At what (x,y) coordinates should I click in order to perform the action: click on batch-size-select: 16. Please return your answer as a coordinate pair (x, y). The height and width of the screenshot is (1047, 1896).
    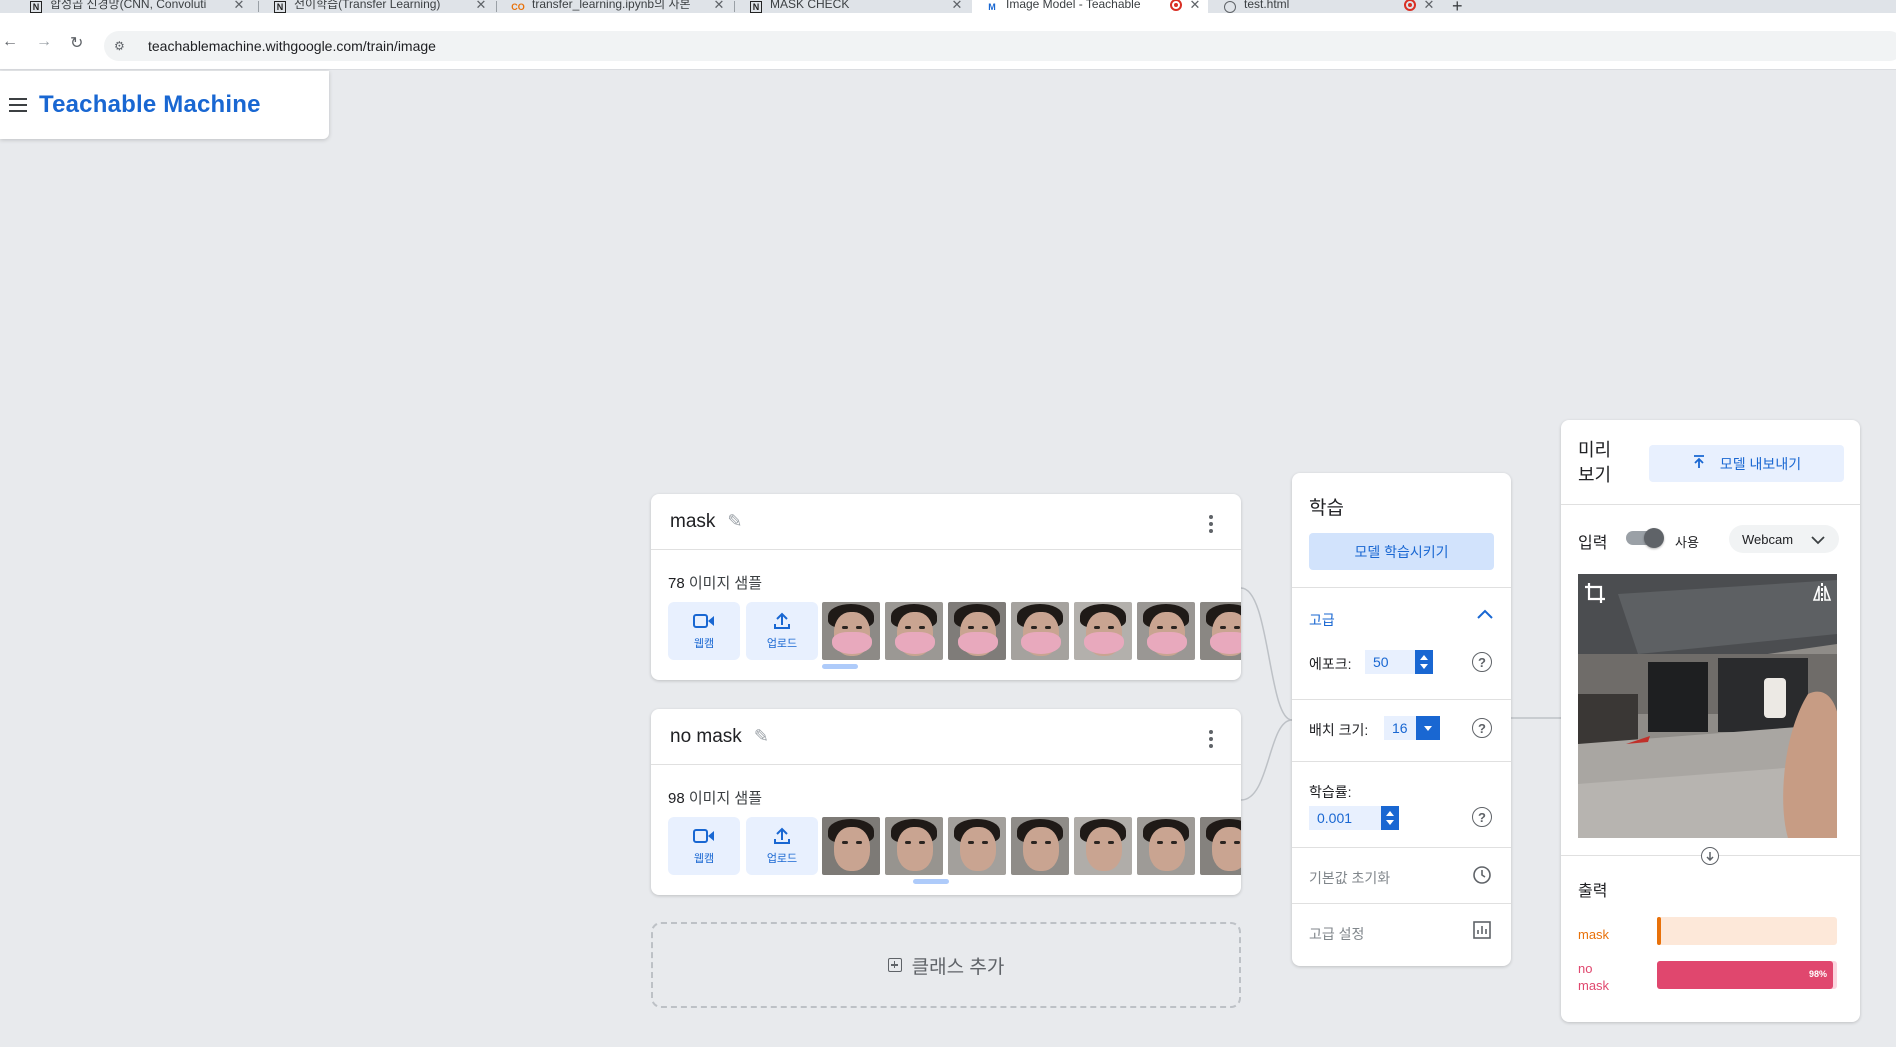
    Looking at the image, I should click on (1412, 728).